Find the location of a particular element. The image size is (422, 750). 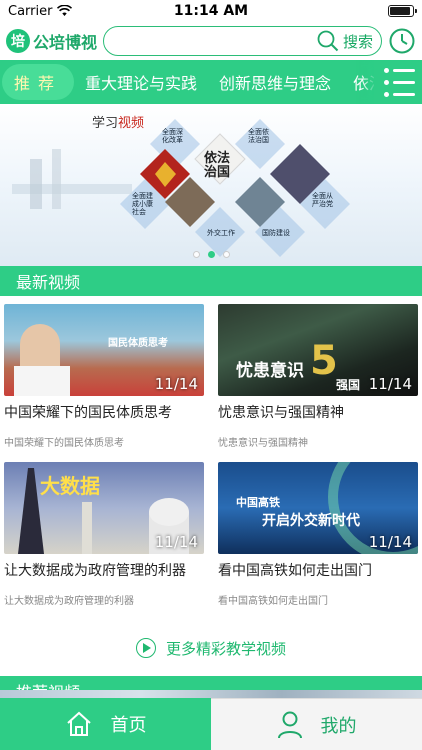

user-icon is located at coordinates (289, 724).